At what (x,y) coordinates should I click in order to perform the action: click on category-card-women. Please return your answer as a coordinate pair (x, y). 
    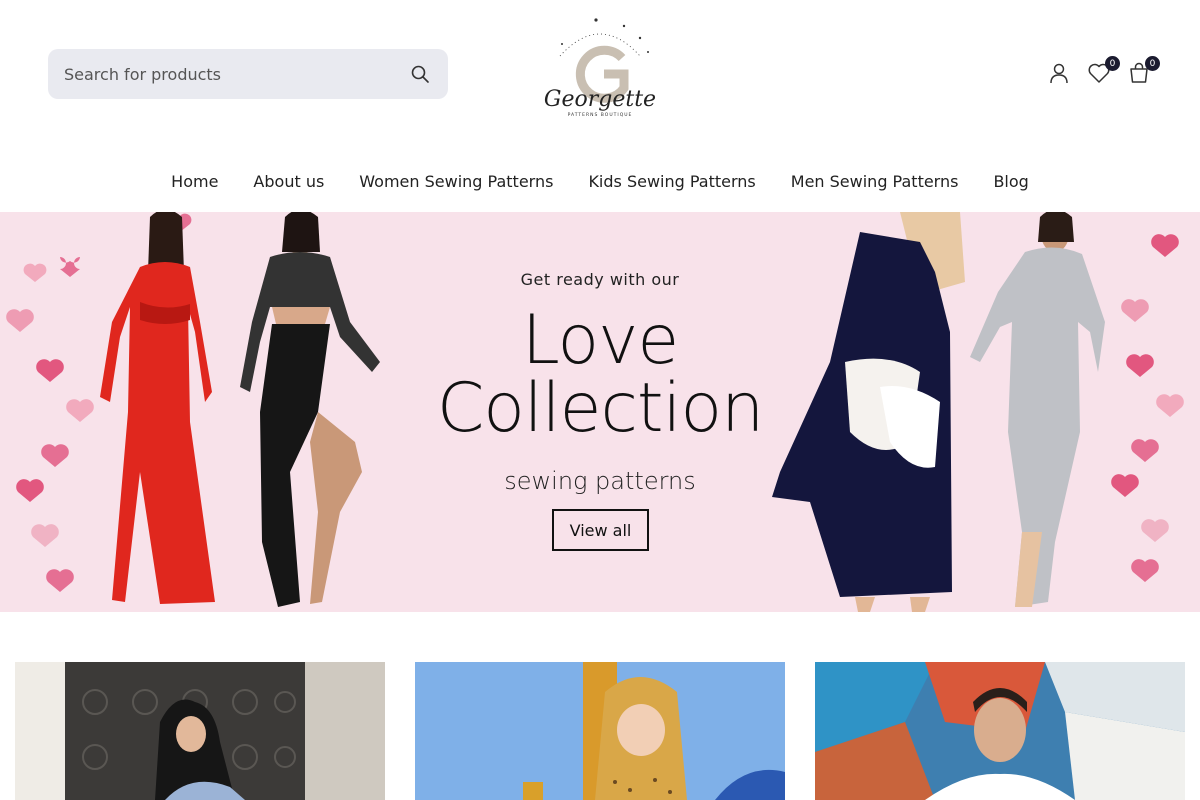
    Looking at the image, I should click on (200, 731).